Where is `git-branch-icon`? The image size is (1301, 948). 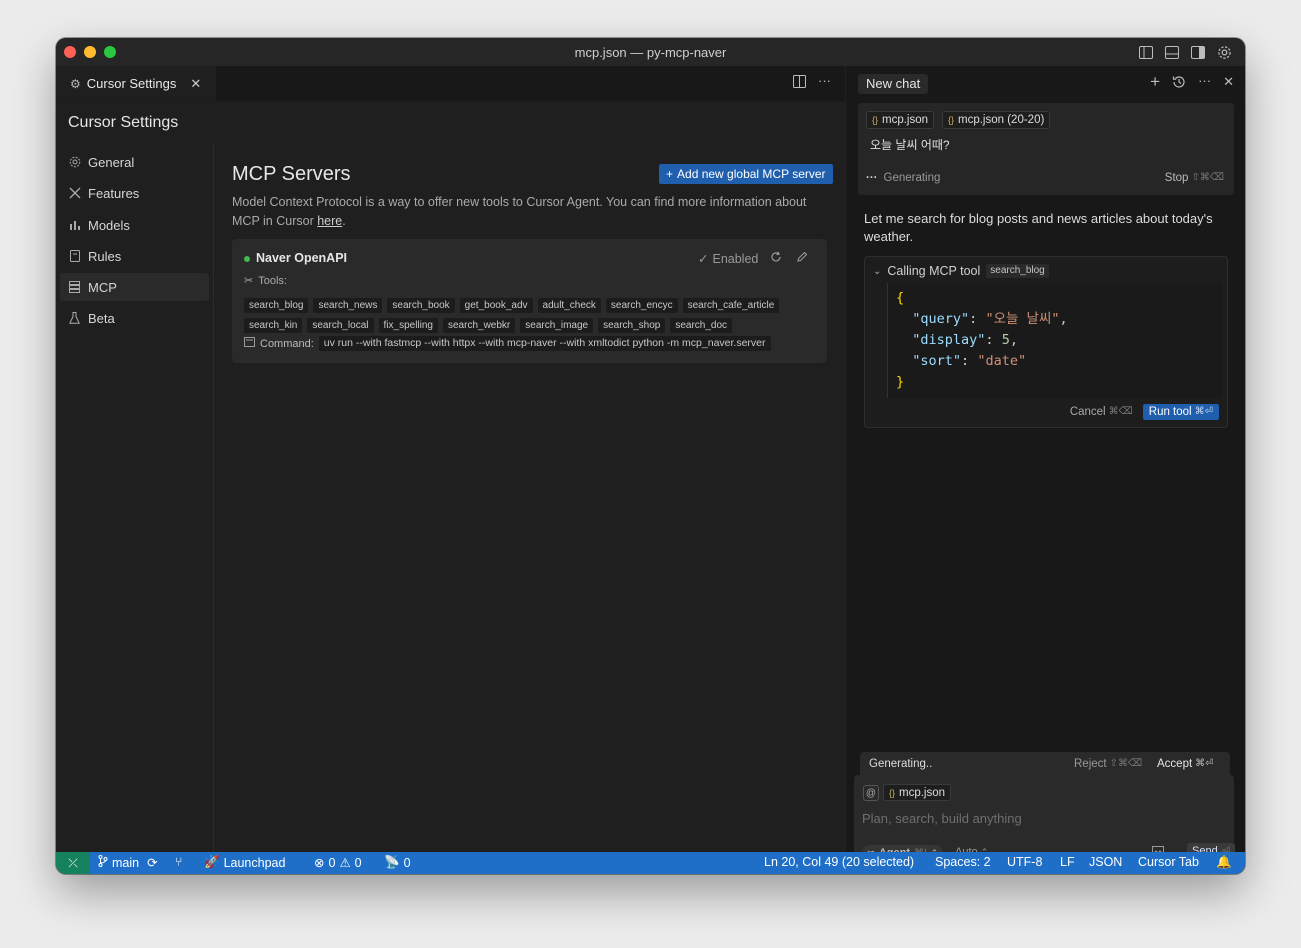
git-branch-icon is located at coordinates (103, 862).